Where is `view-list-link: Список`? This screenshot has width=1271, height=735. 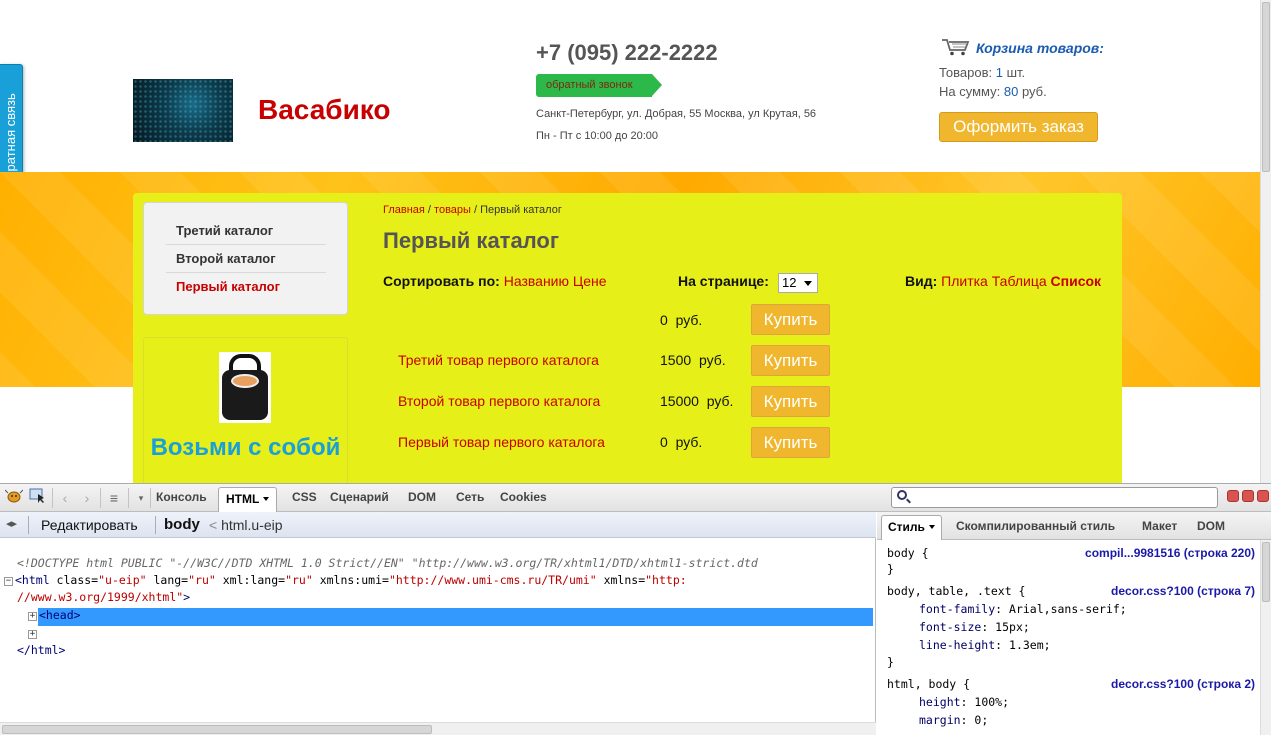 view-list-link: Список is located at coordinates (1076, 281).